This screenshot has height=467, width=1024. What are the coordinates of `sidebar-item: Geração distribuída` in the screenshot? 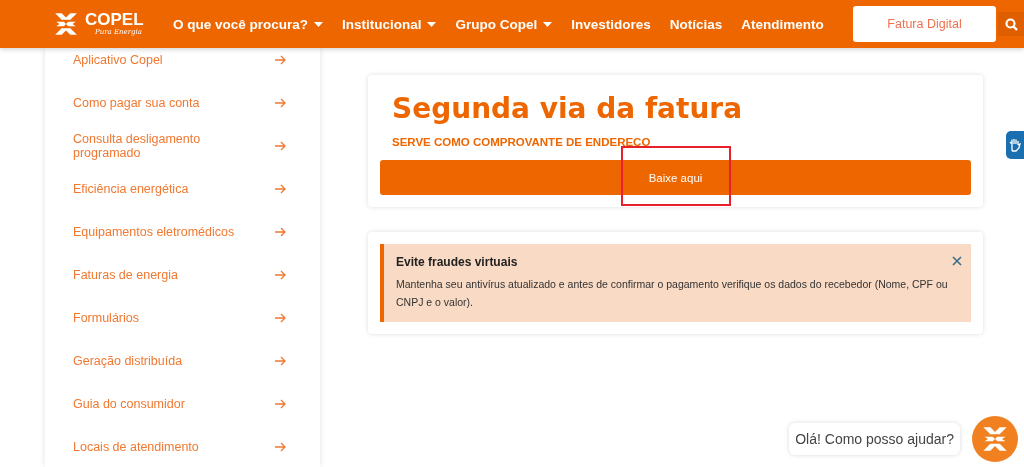 It's located at (182, 360).